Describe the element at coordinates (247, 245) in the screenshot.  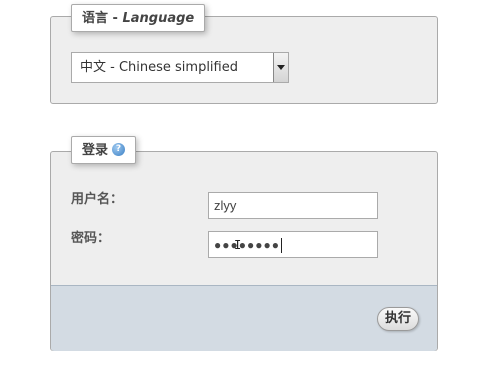
I see `password-masked-value: ●●●●●●●●` at that location.